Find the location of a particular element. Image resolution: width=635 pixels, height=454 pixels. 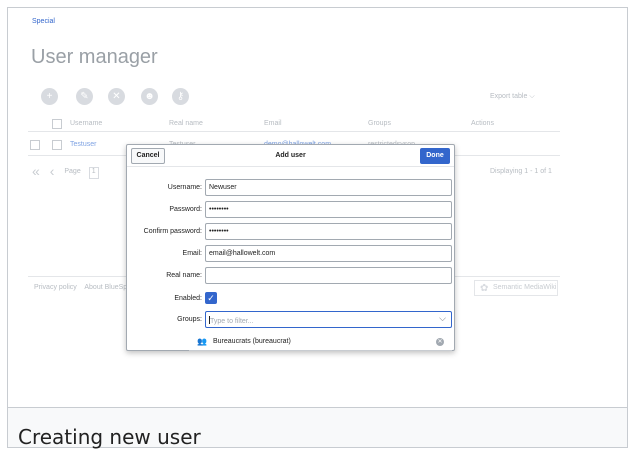

email-label: Email: is located at coordinates (192, 253).